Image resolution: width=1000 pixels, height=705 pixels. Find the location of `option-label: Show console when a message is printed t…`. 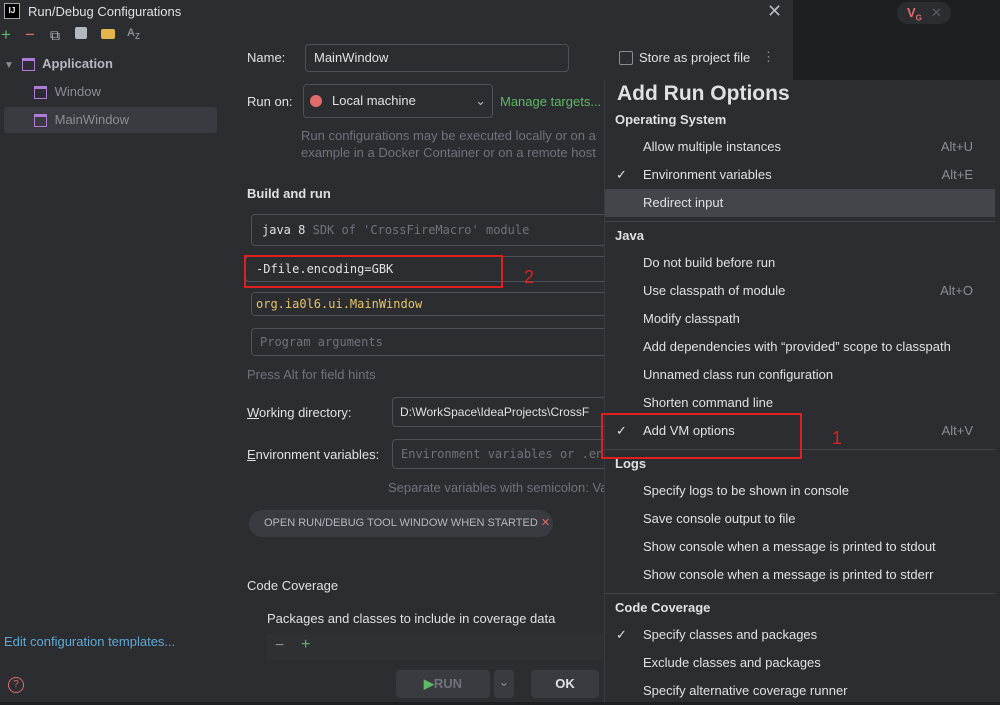

option-label: Show console when a message is printed t… is located at coordinates (789, 546).